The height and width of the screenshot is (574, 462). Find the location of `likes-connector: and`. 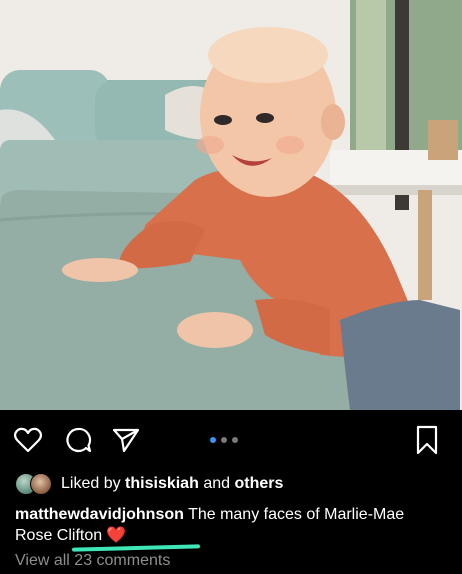

likes-connector: and is located at coordinates (217, 483).